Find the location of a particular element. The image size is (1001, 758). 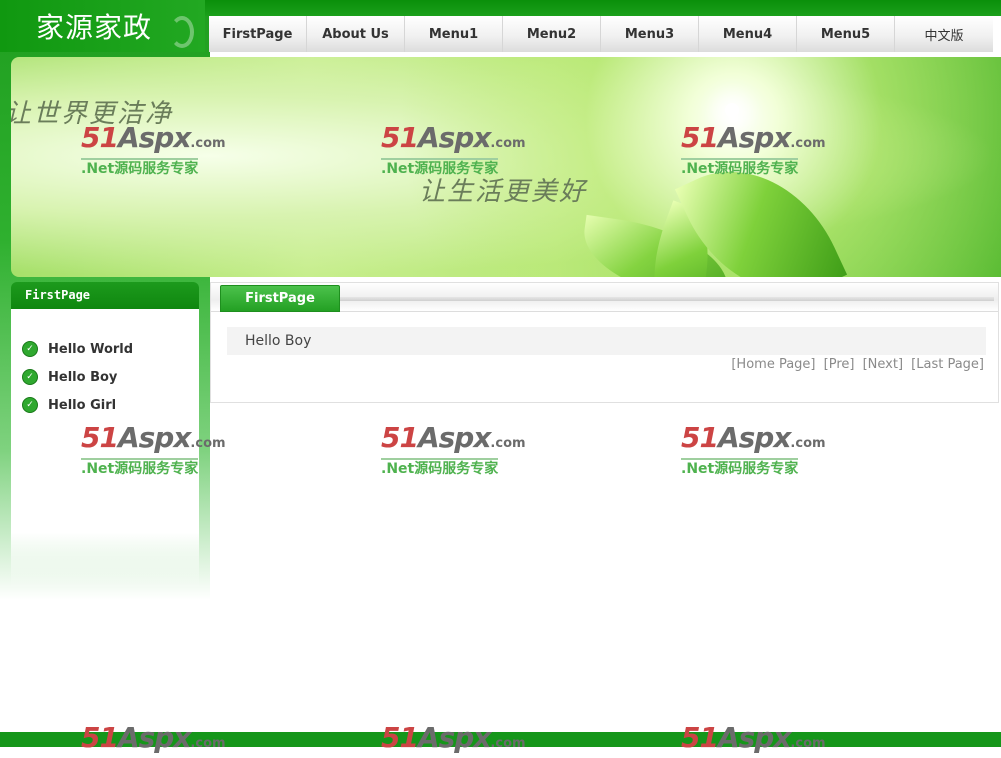

nav-item-menu4: Menu4 is located at coordinates (748, 34).